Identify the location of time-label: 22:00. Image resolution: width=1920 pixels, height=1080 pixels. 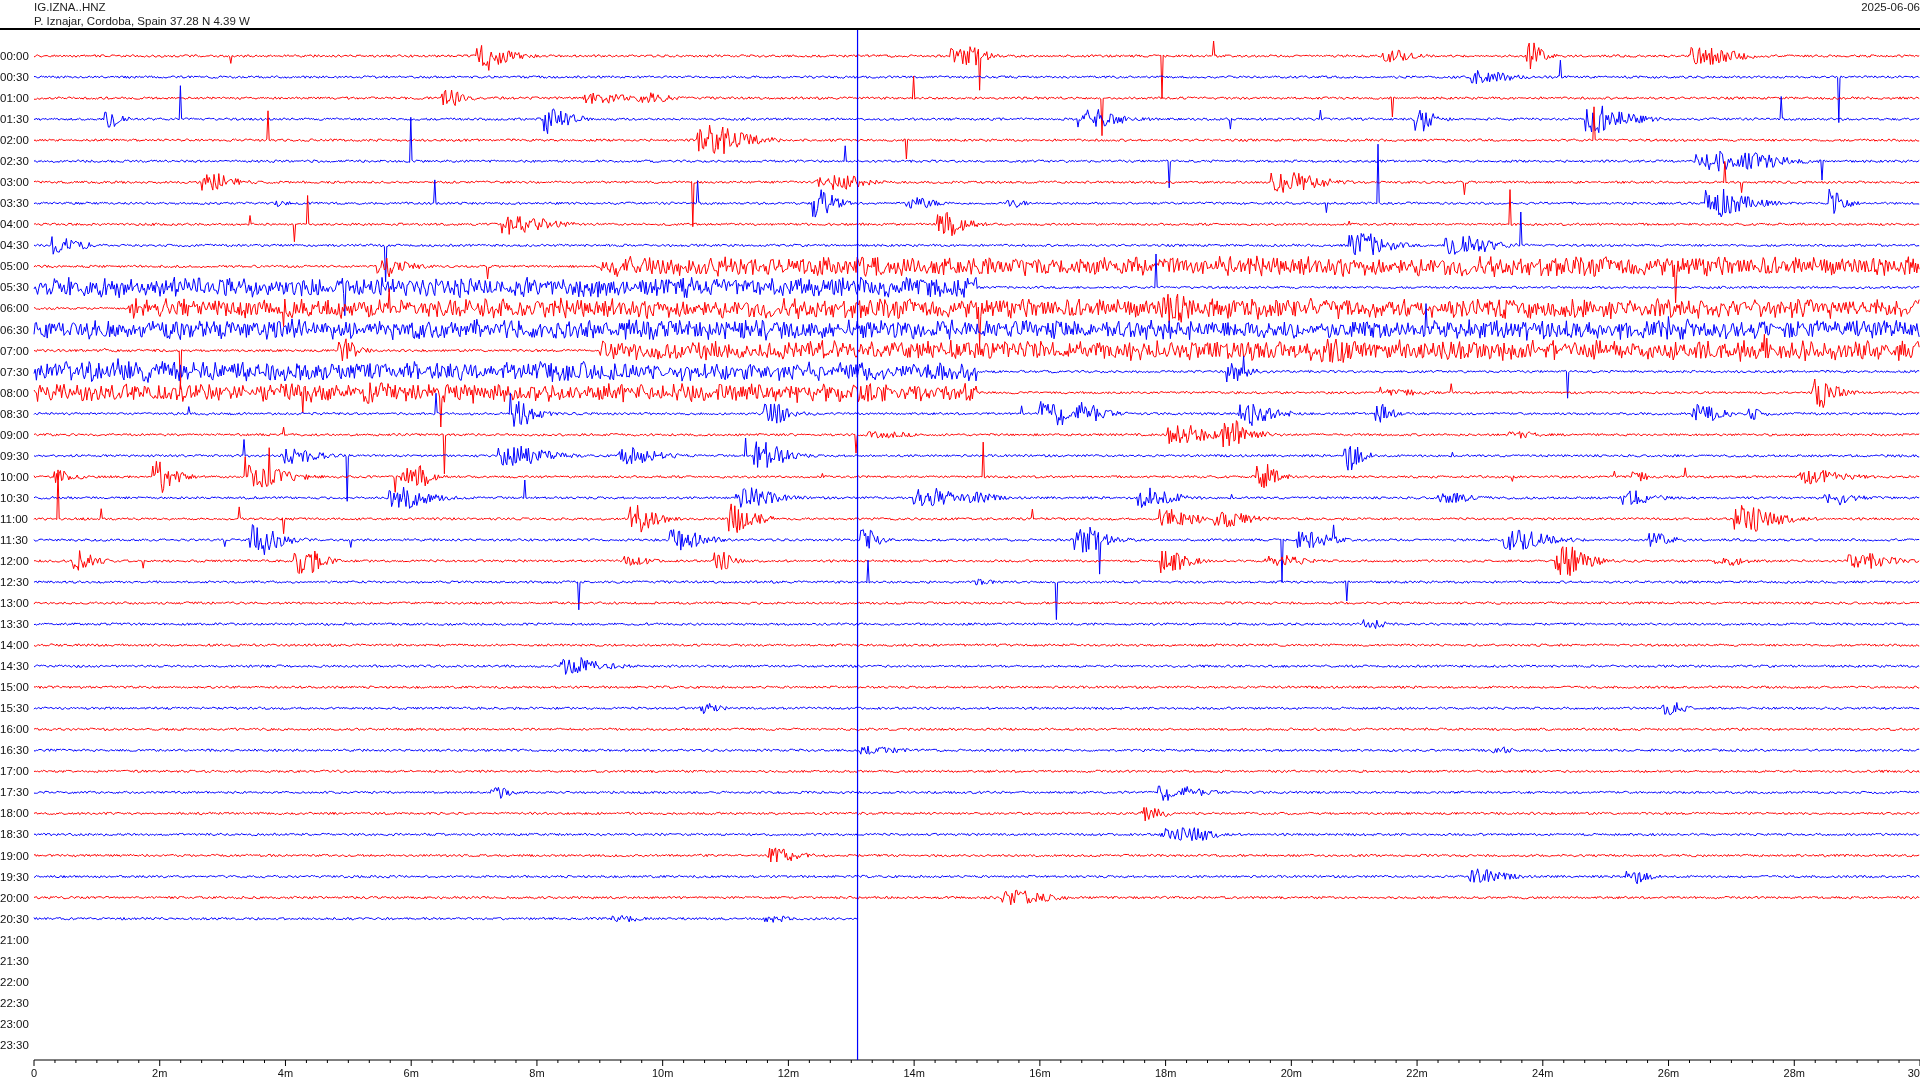
(14, 981).